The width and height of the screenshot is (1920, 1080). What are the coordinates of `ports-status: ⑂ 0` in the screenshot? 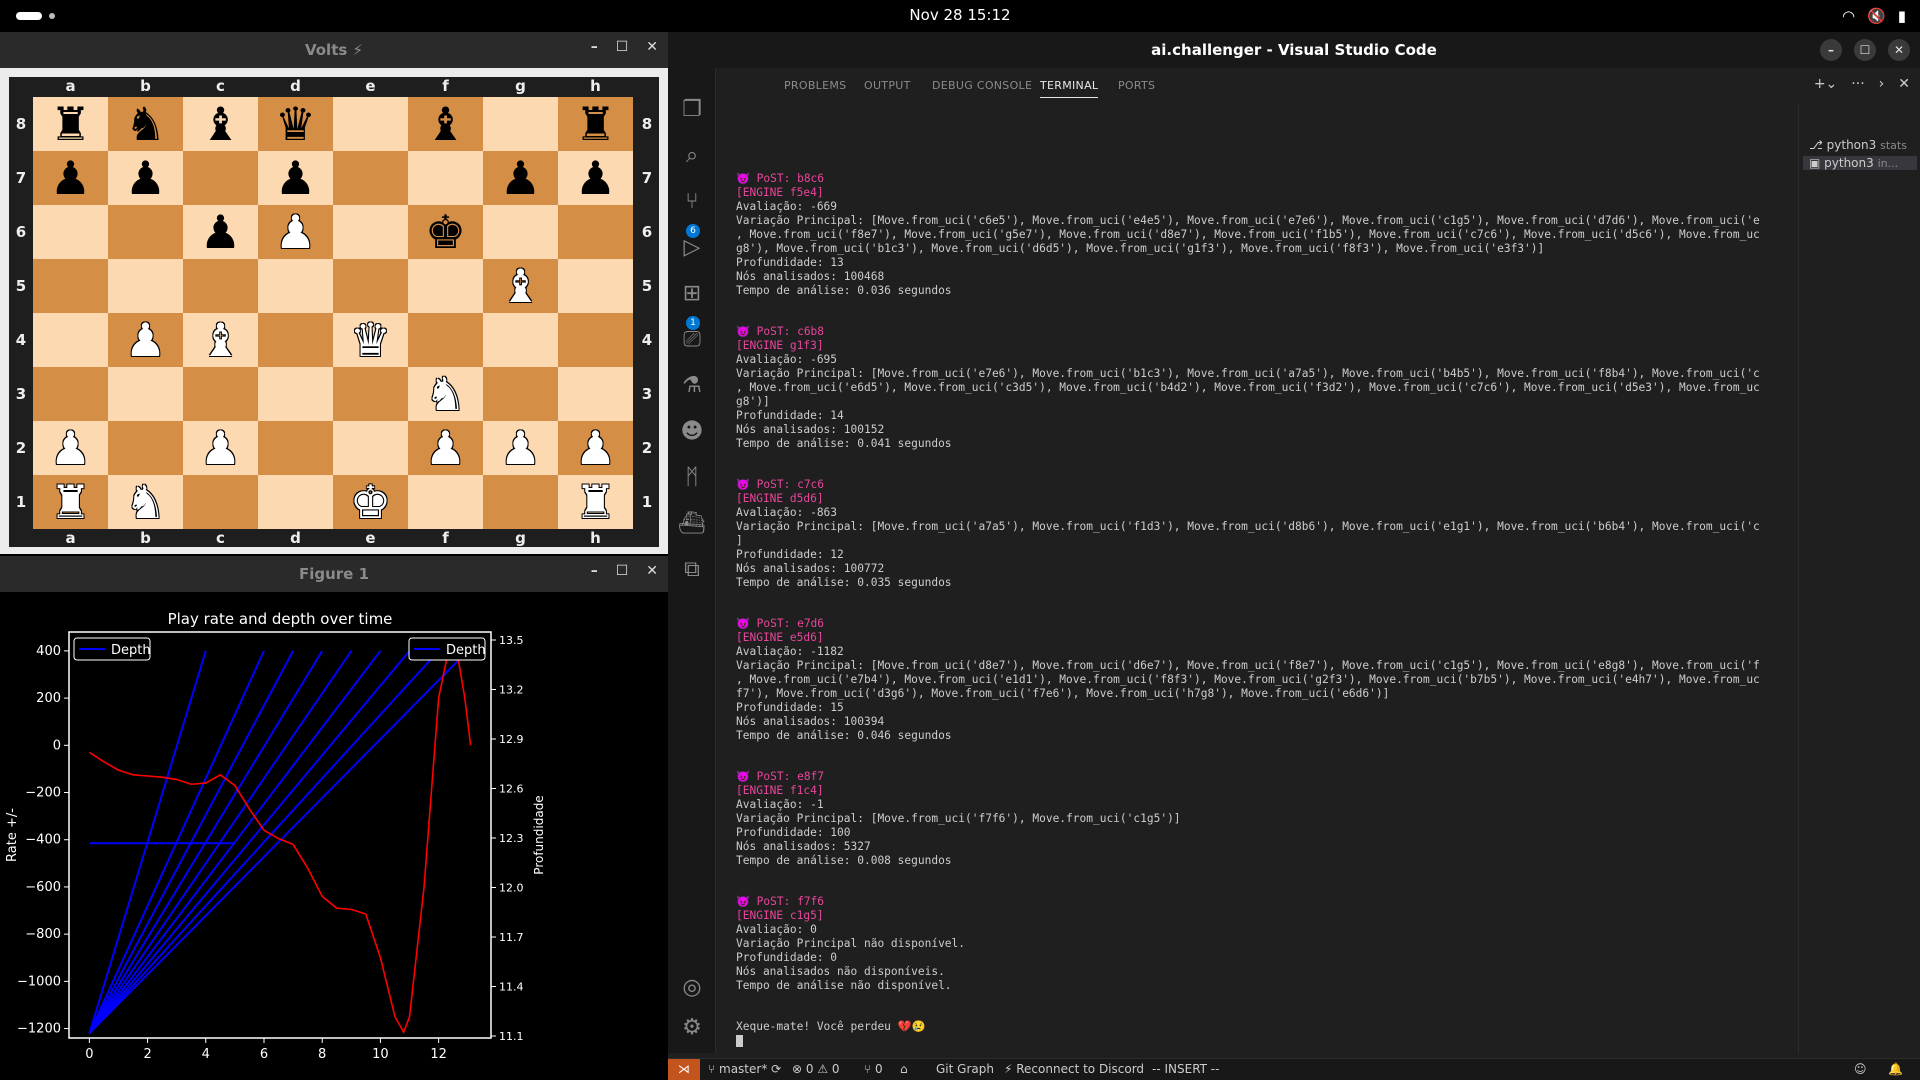 It's located at (873, 1069).